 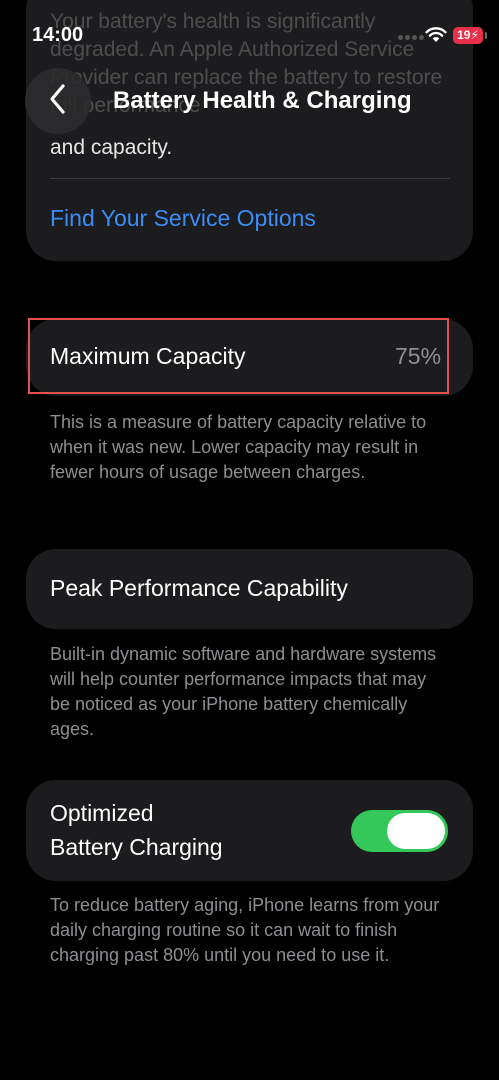 I want to click on wifi-icon, so click(x=436, y=34).